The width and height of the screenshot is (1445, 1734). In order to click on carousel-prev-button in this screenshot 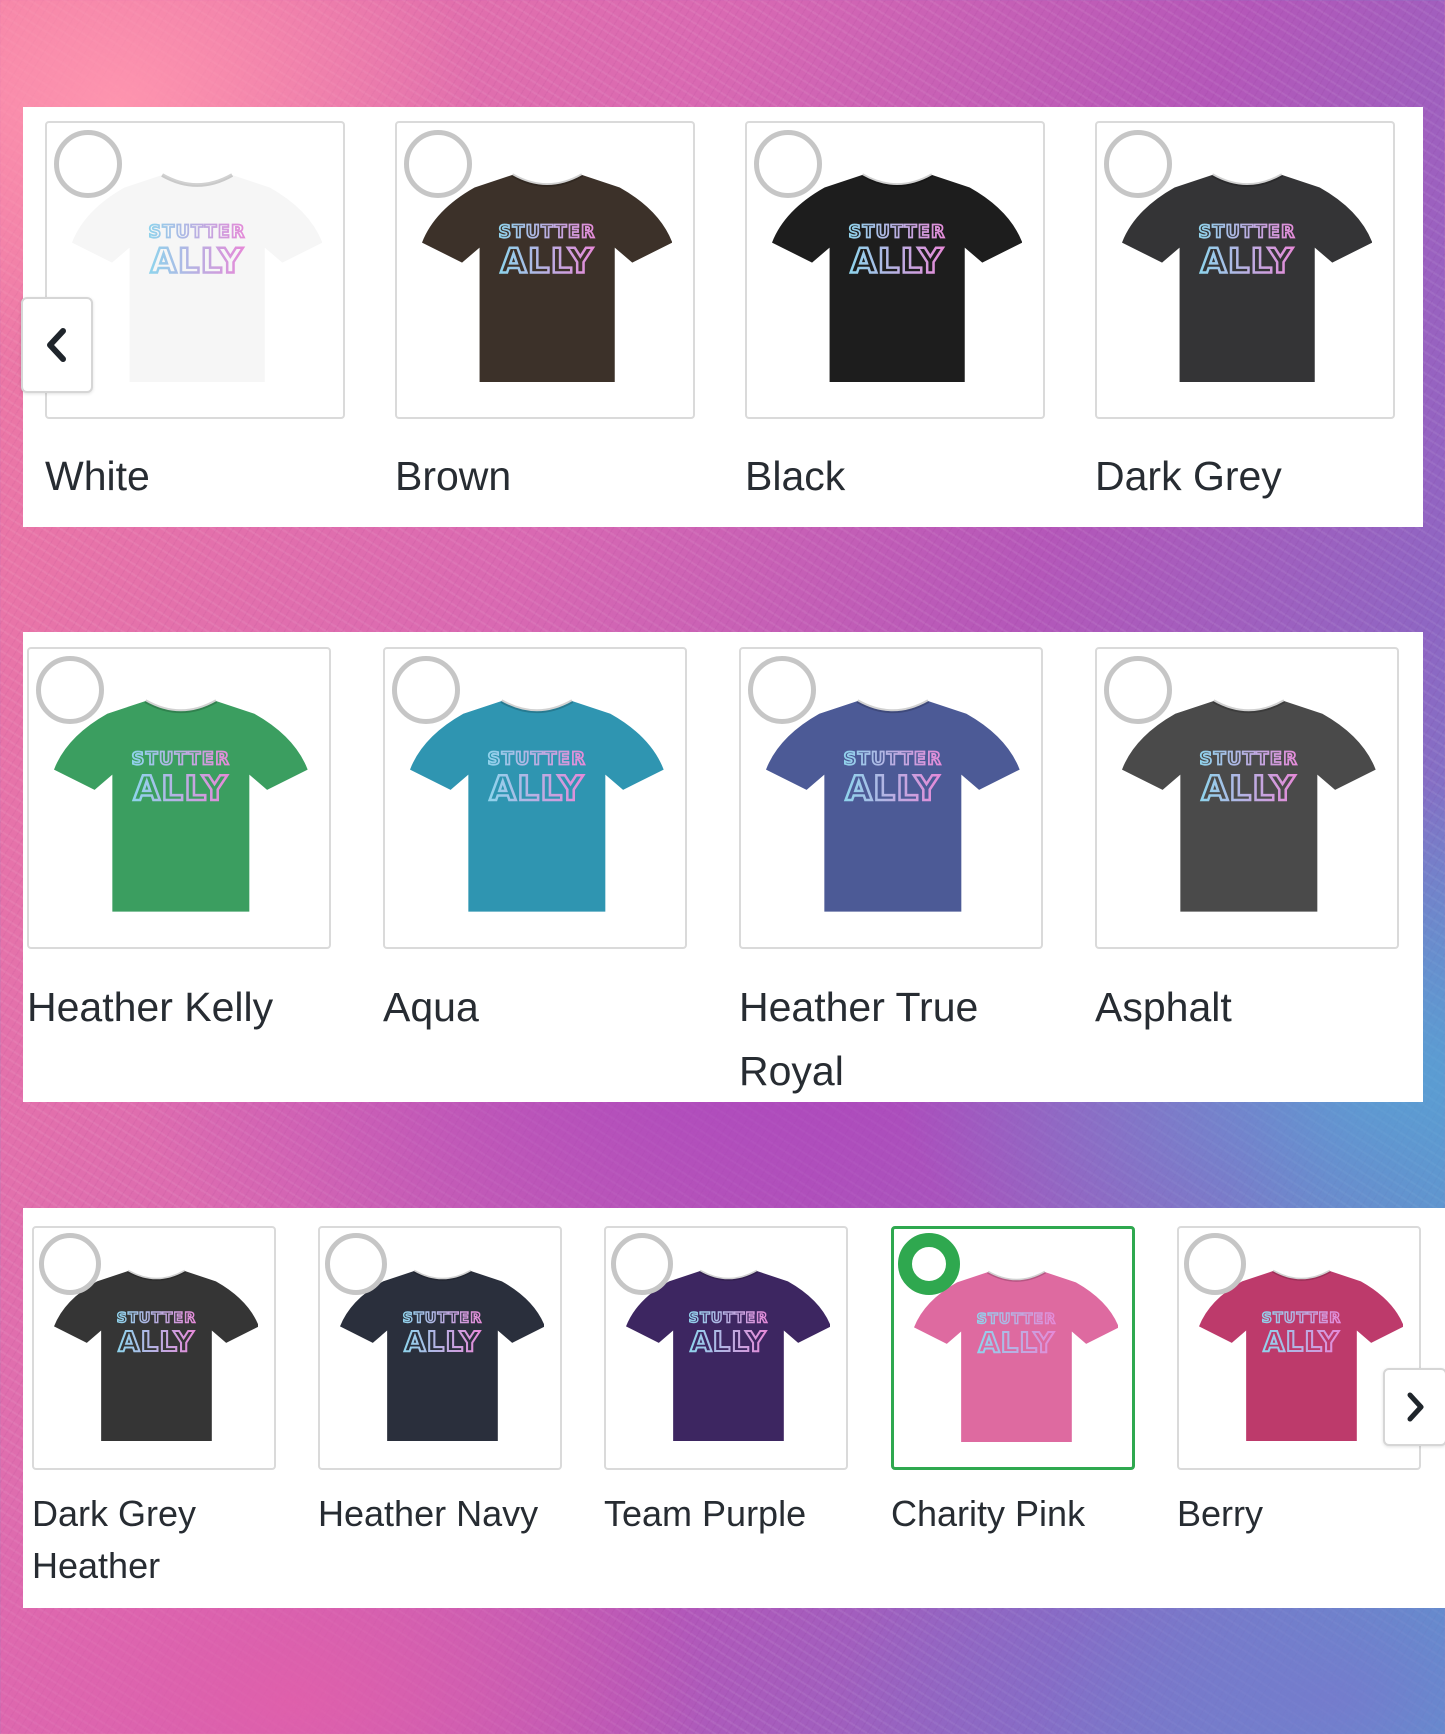, I will do `click(57, 345)`.